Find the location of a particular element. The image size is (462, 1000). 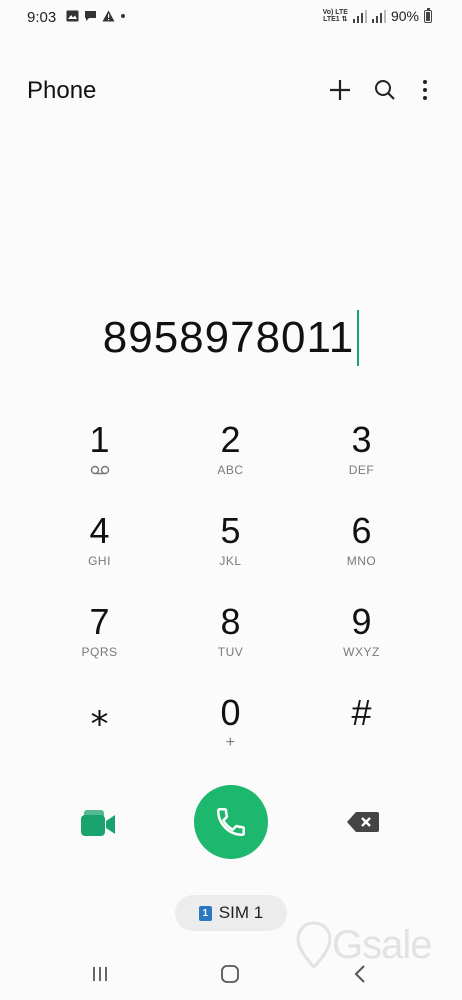

key-7: 7 PQRS is located at coordinates (99, 645).